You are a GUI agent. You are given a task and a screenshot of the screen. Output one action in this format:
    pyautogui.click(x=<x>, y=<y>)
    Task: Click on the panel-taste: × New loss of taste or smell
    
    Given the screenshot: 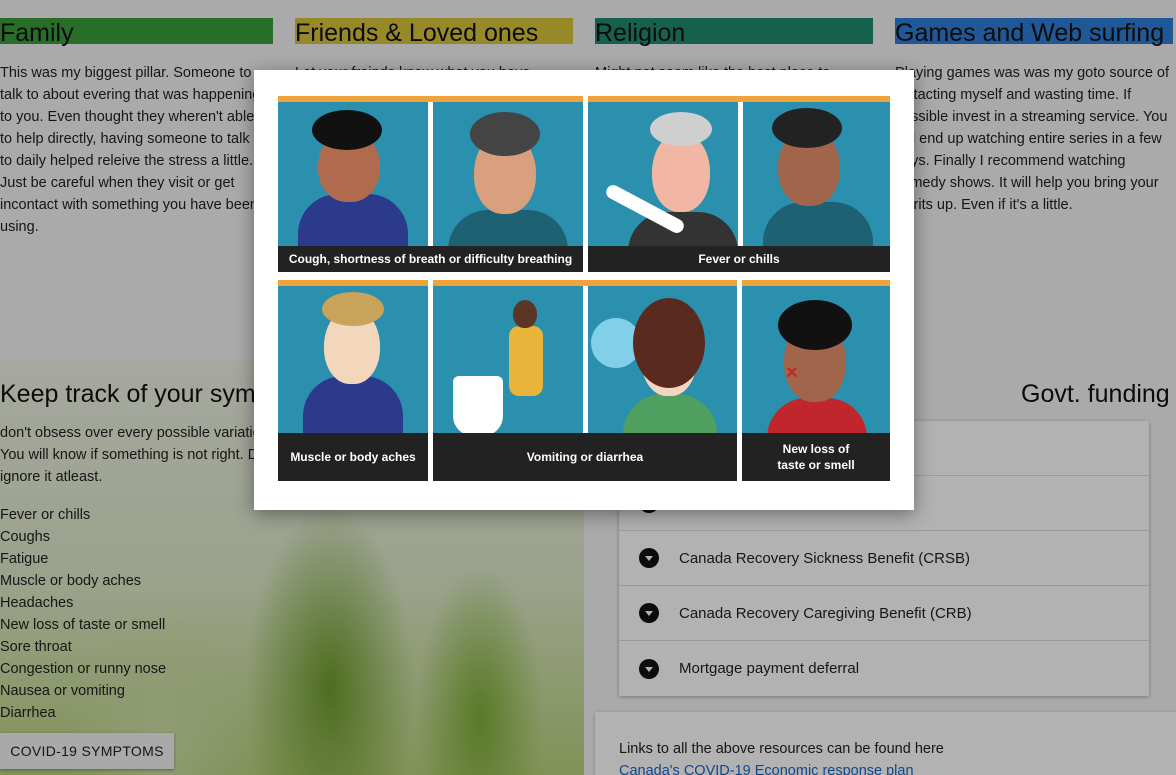 What is the action you would take?
    pyautogui.click(x=816, y=380)
    